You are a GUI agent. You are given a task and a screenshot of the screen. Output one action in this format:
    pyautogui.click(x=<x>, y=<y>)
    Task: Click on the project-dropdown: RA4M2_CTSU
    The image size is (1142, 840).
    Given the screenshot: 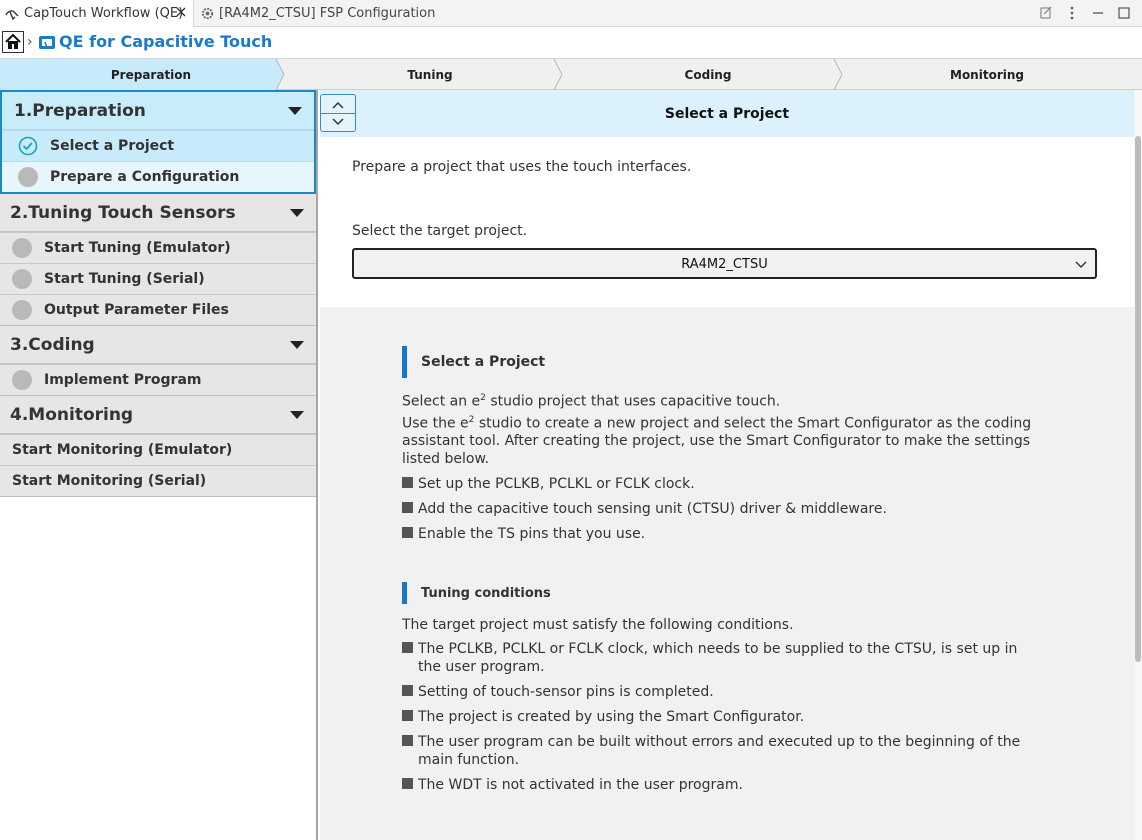 What is the action you would take?
    pyautogui.click(x=724, y=263)
    